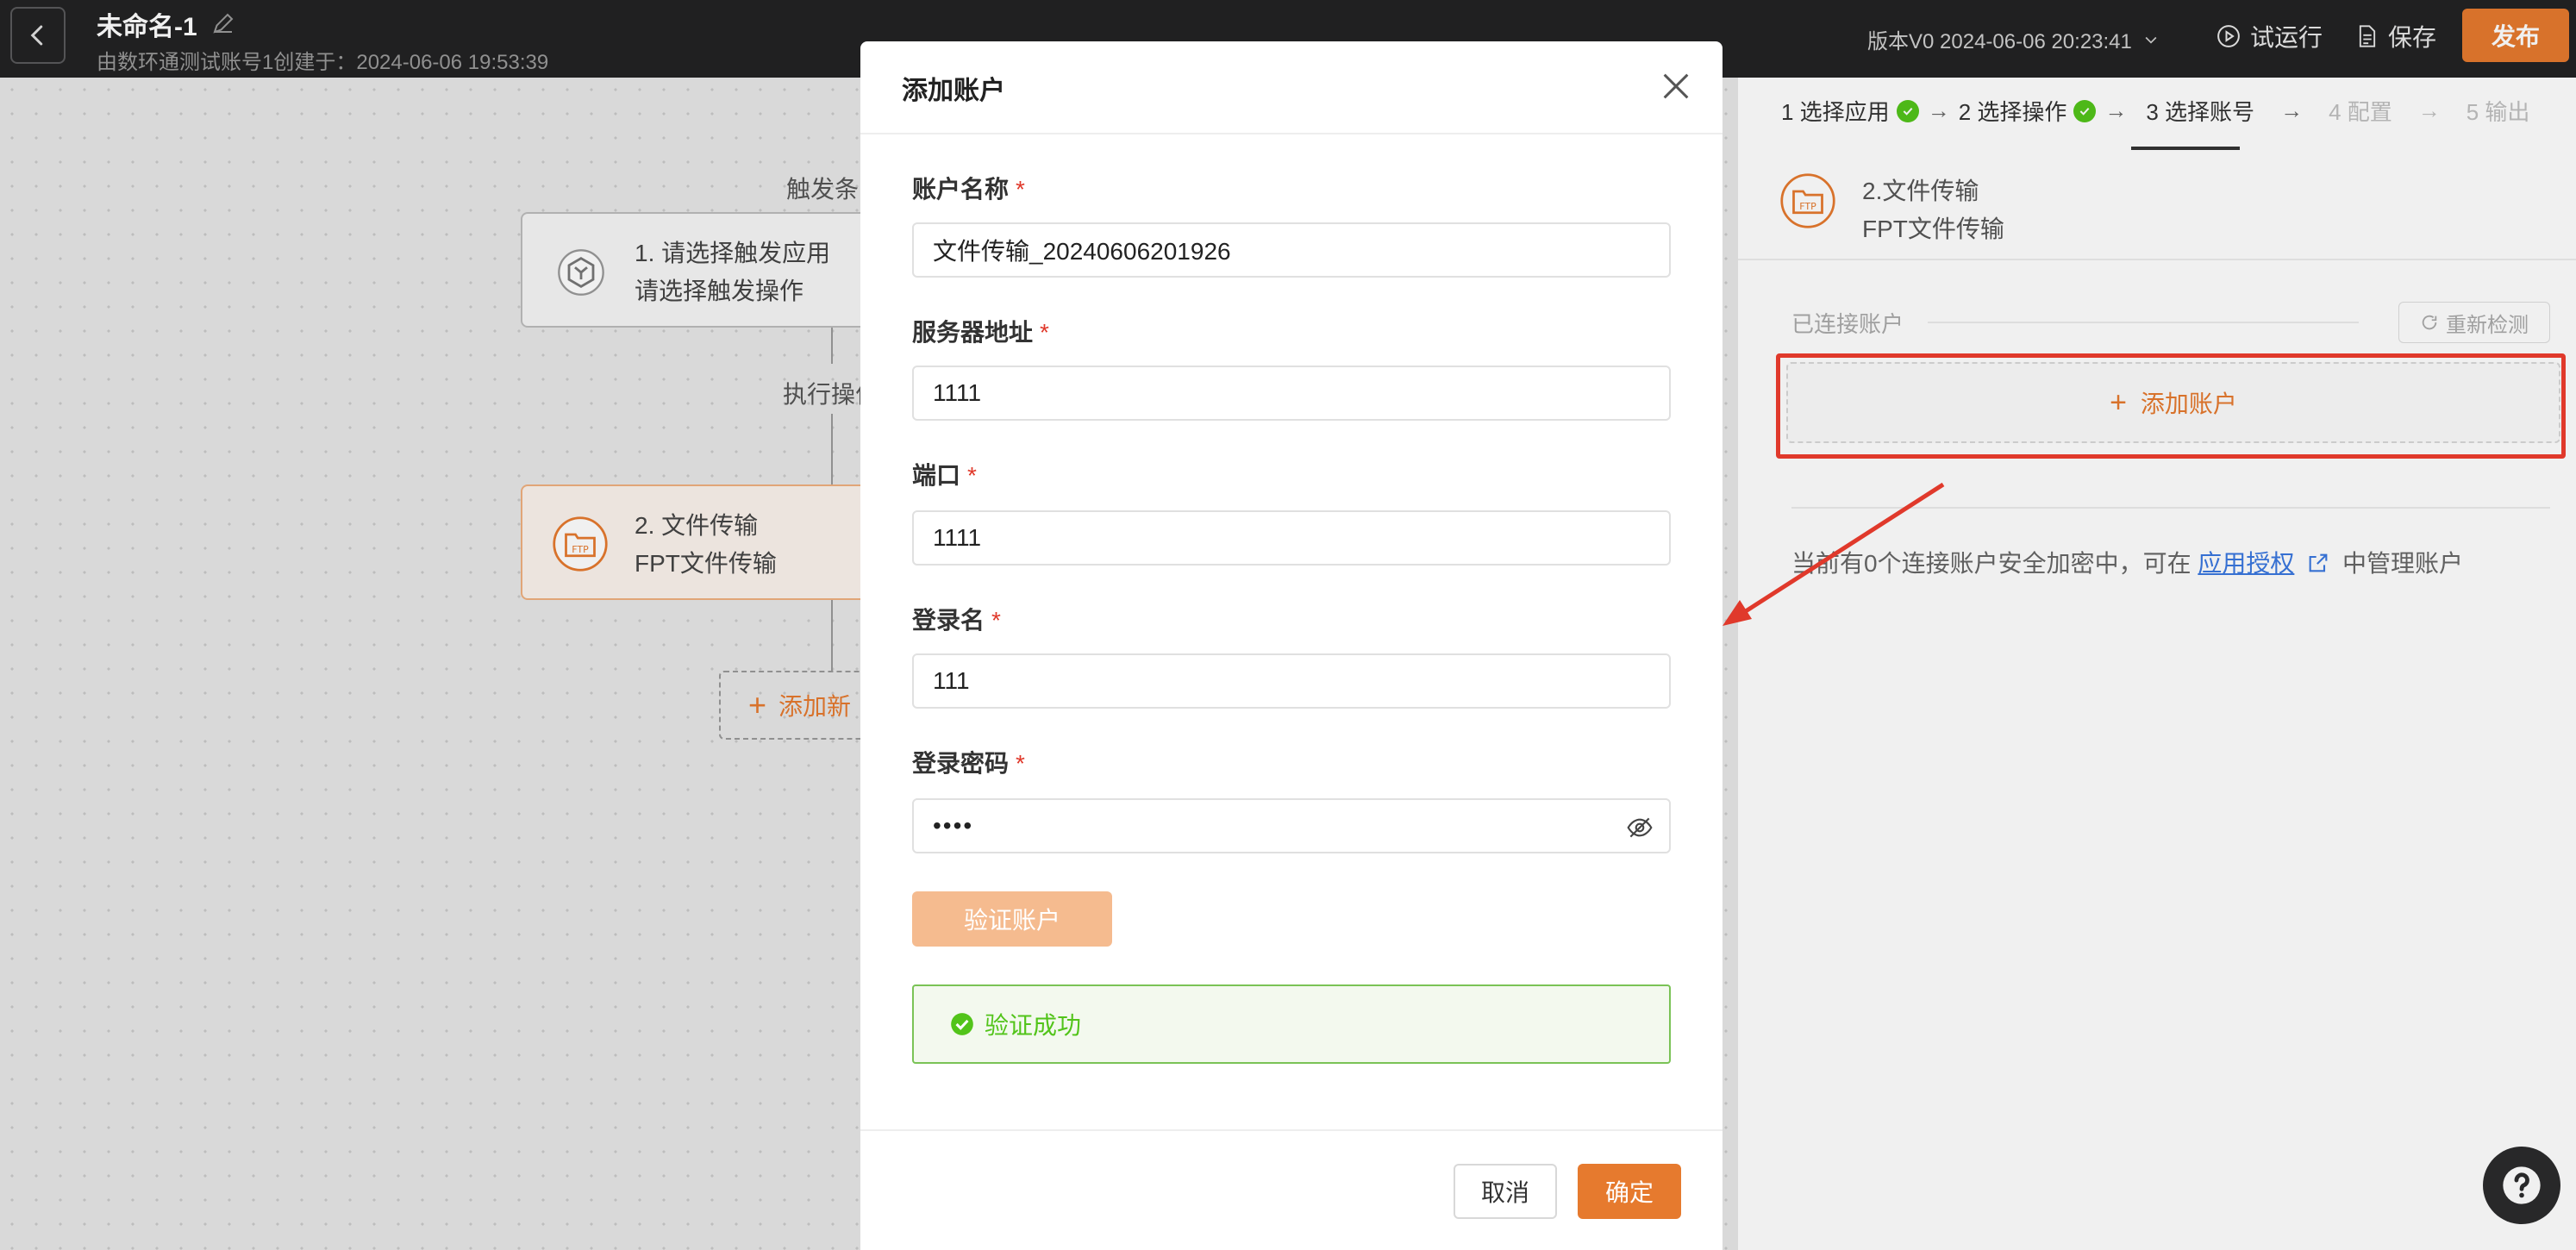 This screenshot has height=1250, width=2576. Describe the element at coordinates (954, 825) in the screenshot. I see `password-value: ••••` at that location.